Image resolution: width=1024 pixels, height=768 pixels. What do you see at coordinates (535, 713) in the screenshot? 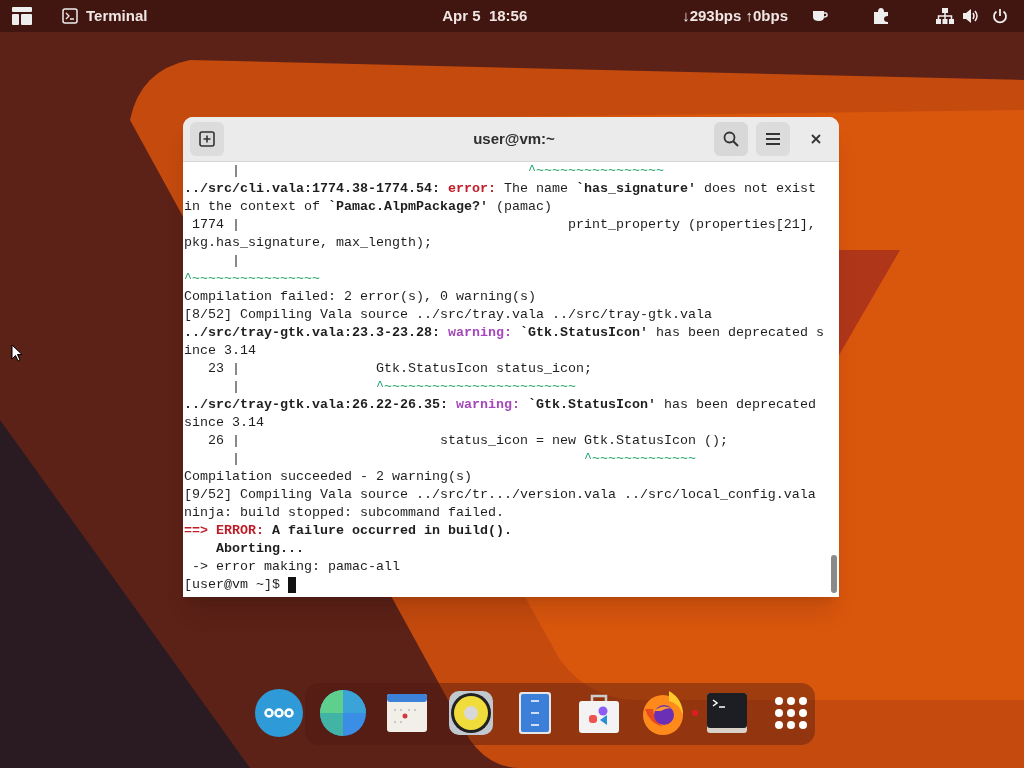
I see `file-cabinet-icon` at bounding box center [535, 713].